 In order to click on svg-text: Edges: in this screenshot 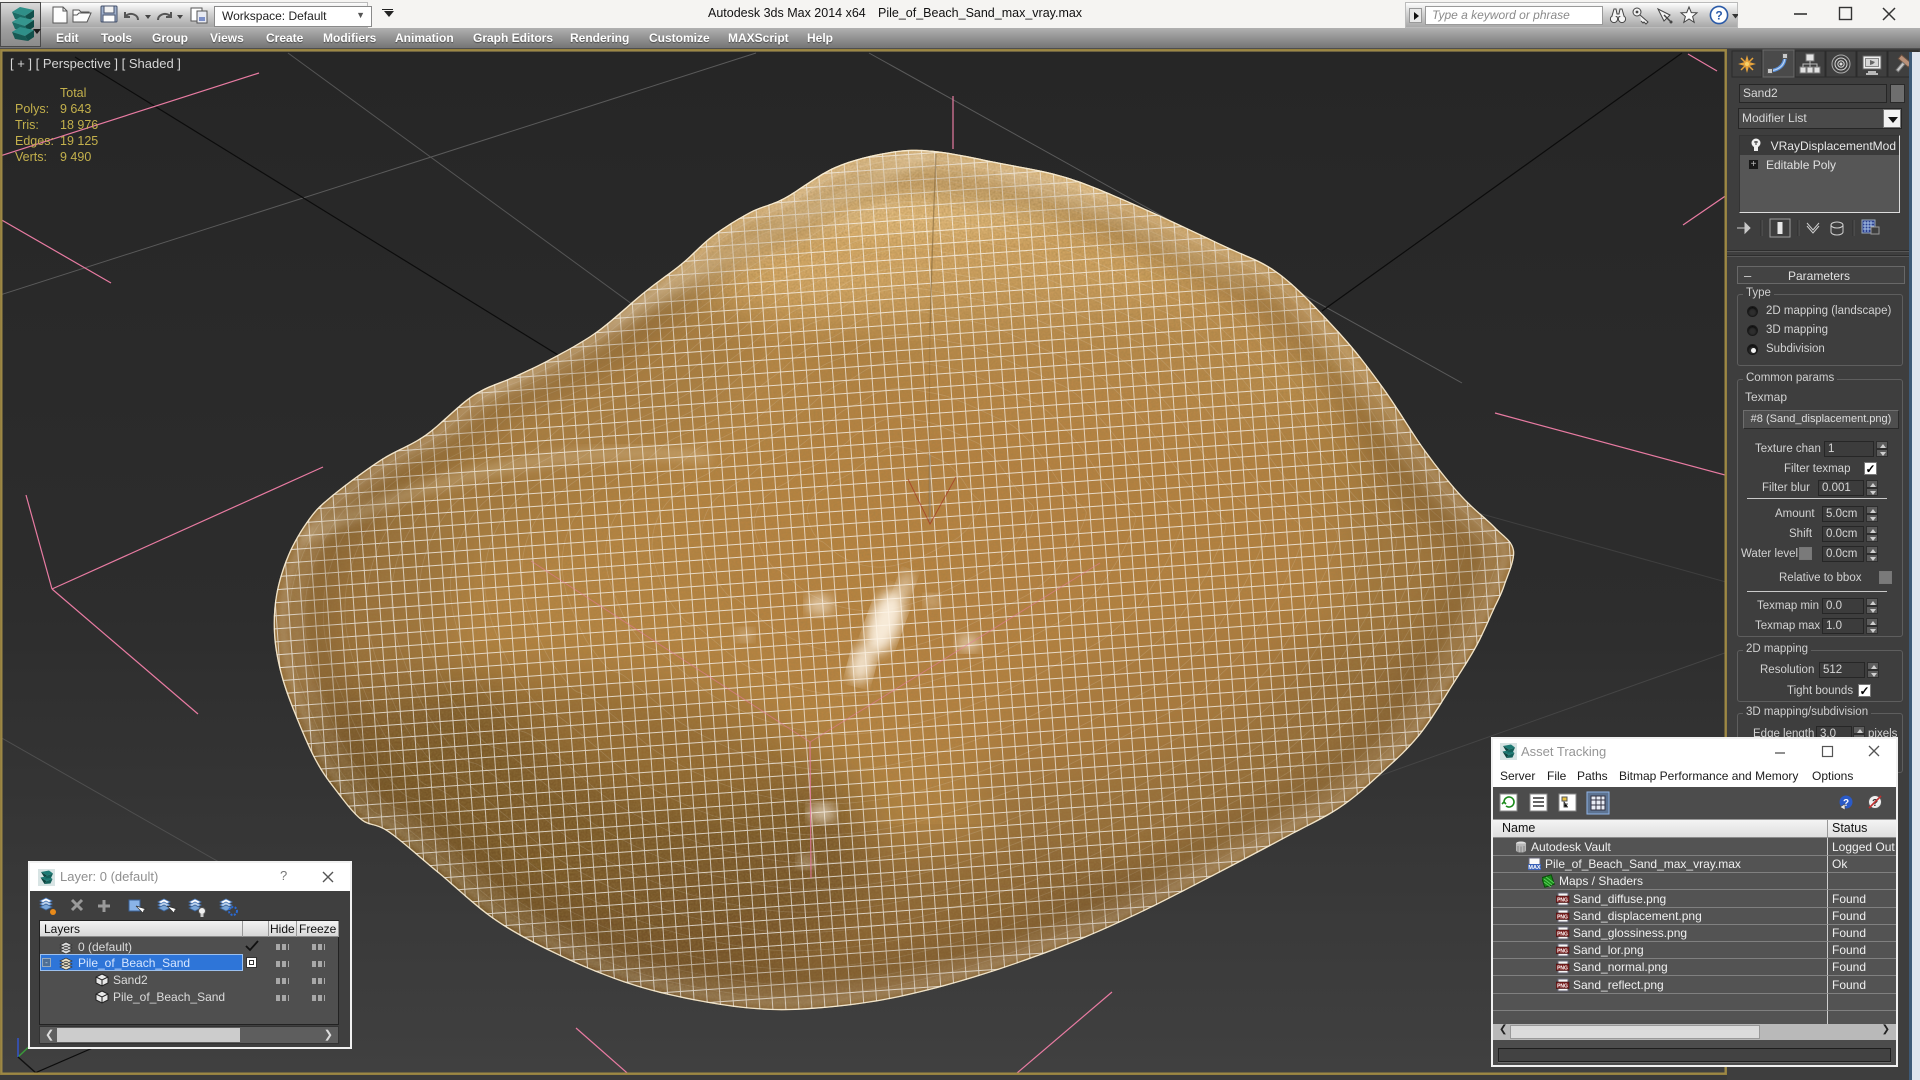, I will do `click(34, 141)`.